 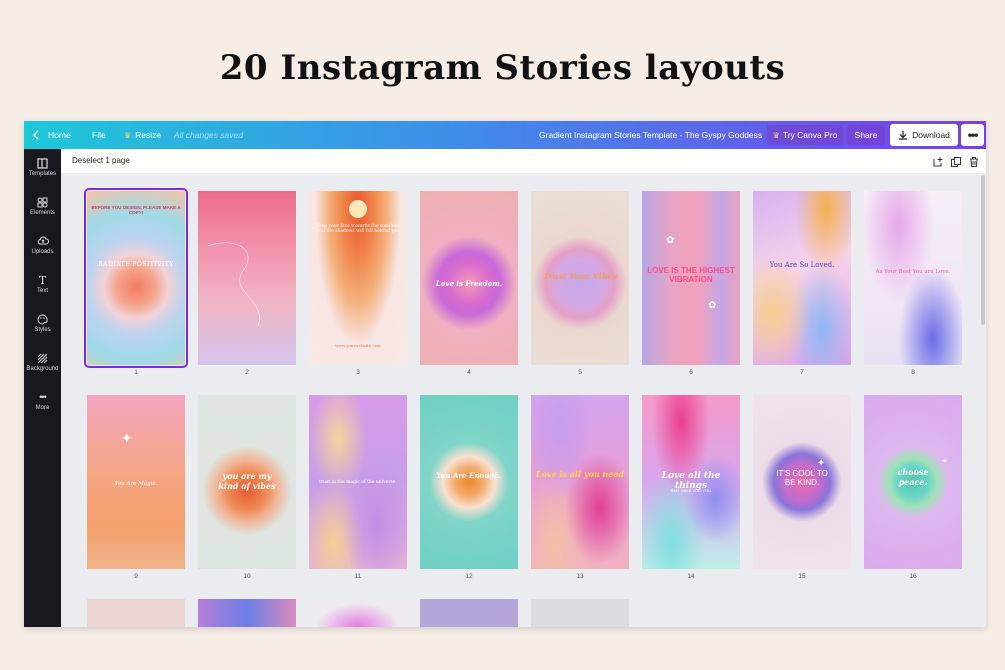 What do you see at coordinates (469, 372) in the screenshot?
I see `page-number: 4` at bounding box center [469, 372].